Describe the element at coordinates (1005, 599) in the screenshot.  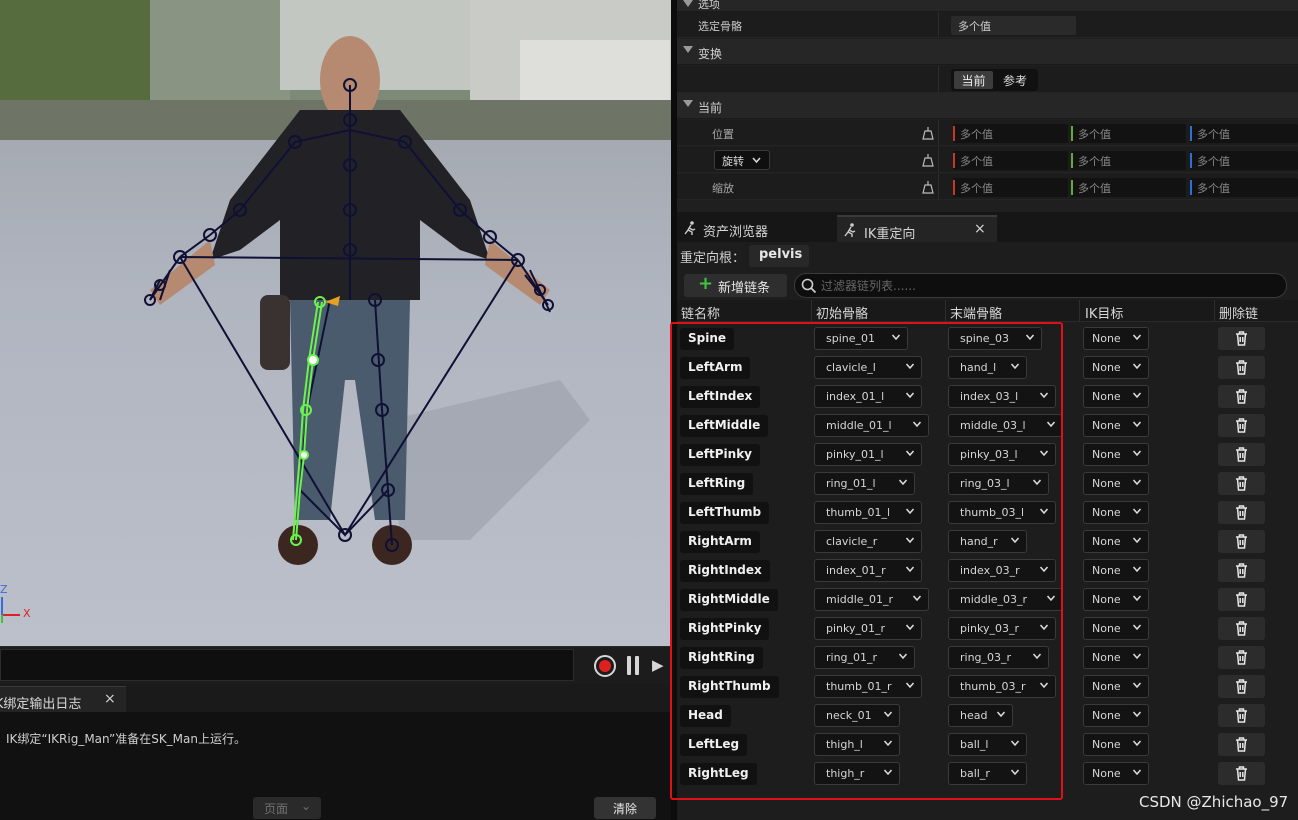
I see `end-bone-dropdown: middle_03_r` at that location.